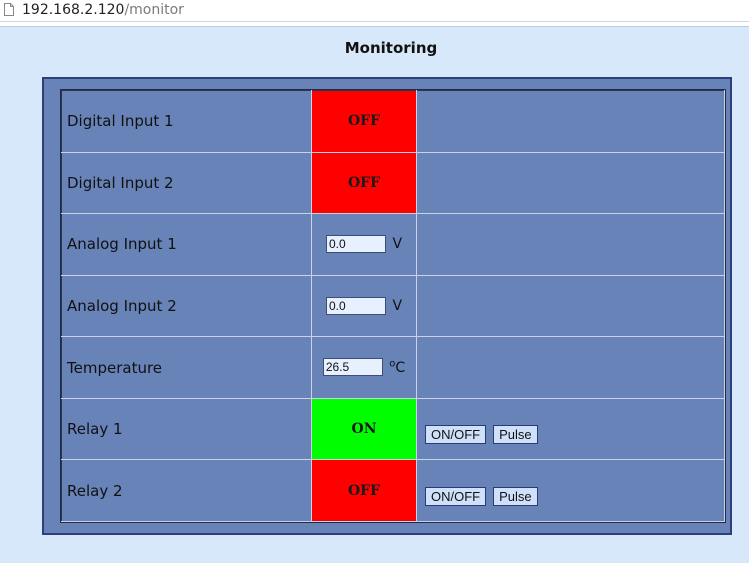 Image resolution: width=749 pixels, height=563 pixels. What do you see at coordinates (374, 11) in the screenshot?
I see `address-bar: 192.168.2.120/monitor` at bounding box center [374, 11].